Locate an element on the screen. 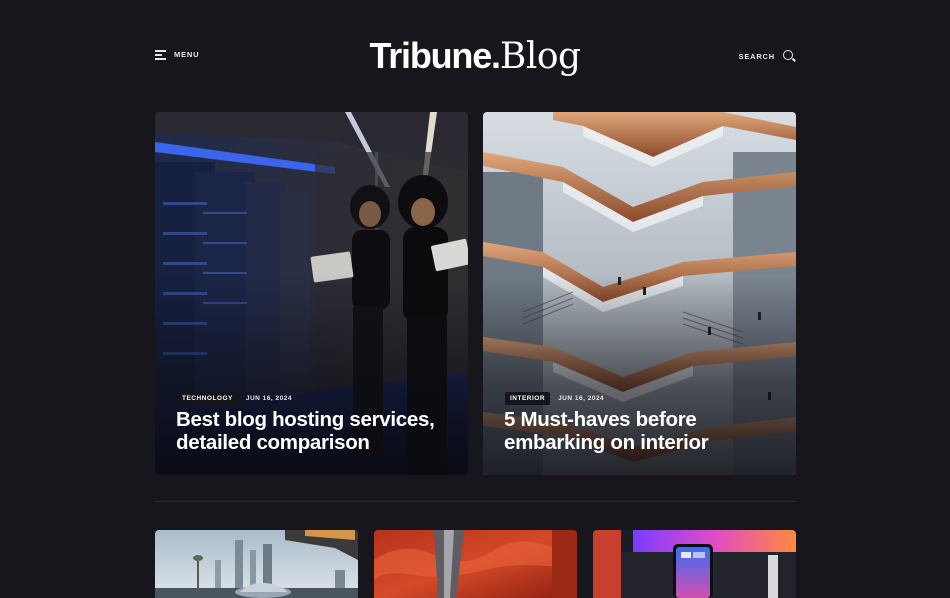  search-button: SEARCH is located at coordinates (767, 56).